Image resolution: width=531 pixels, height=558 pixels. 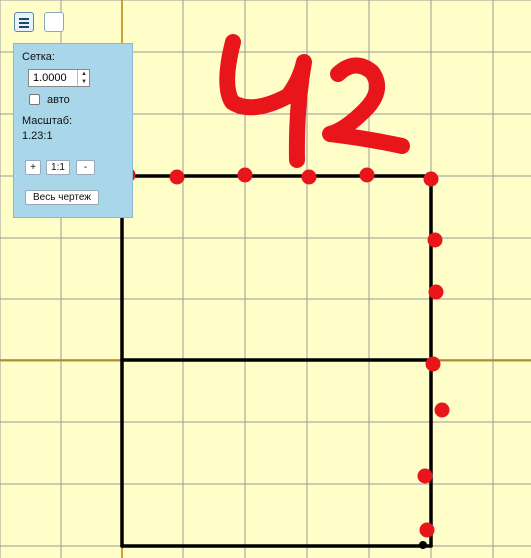 I want to click on blank-button, so click(x=54, y=22).